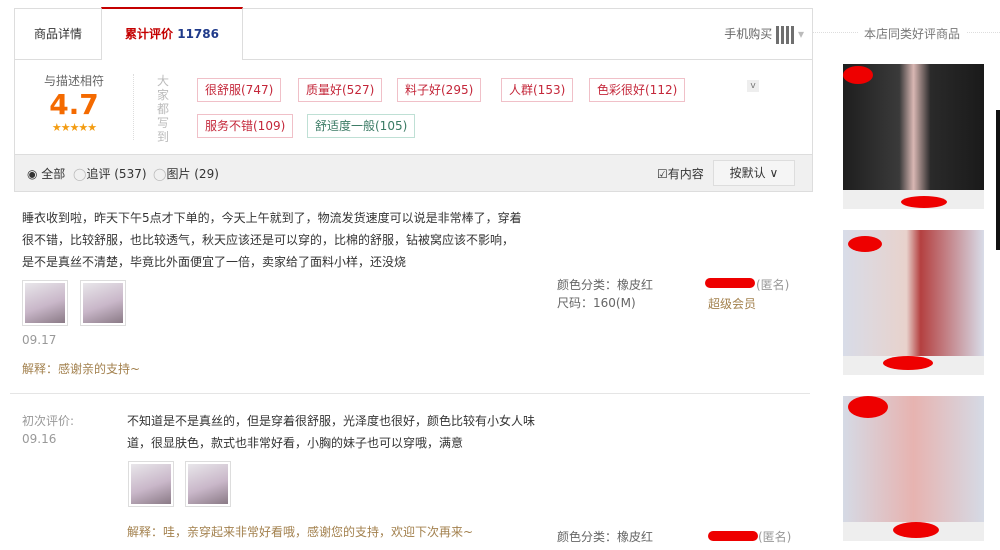  I want to click on chevron-down-icon: ∨, so click(774, 173).